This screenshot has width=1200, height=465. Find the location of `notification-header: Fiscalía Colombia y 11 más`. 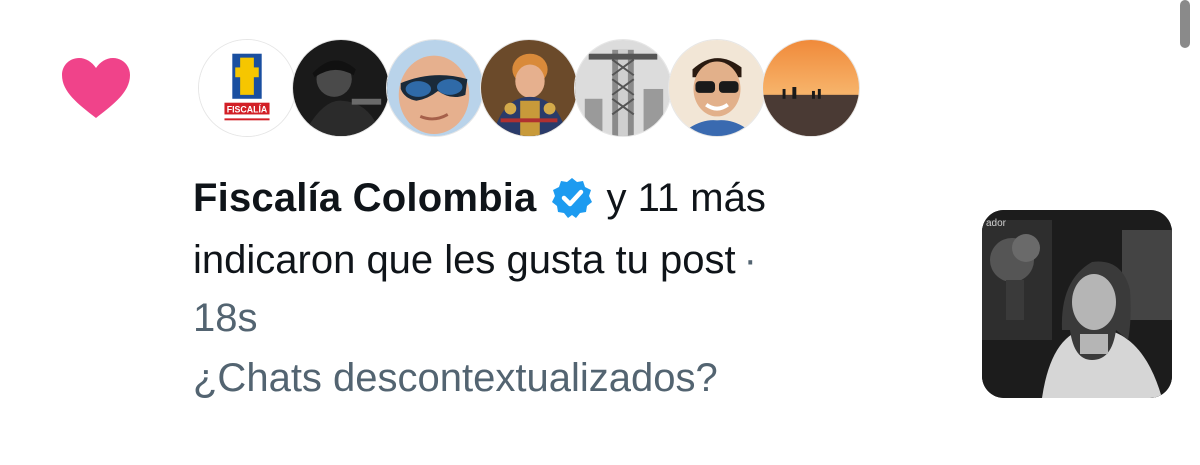

notification-header: Fiscalía Colombia y 11 más is located at coordinates (573, 198).